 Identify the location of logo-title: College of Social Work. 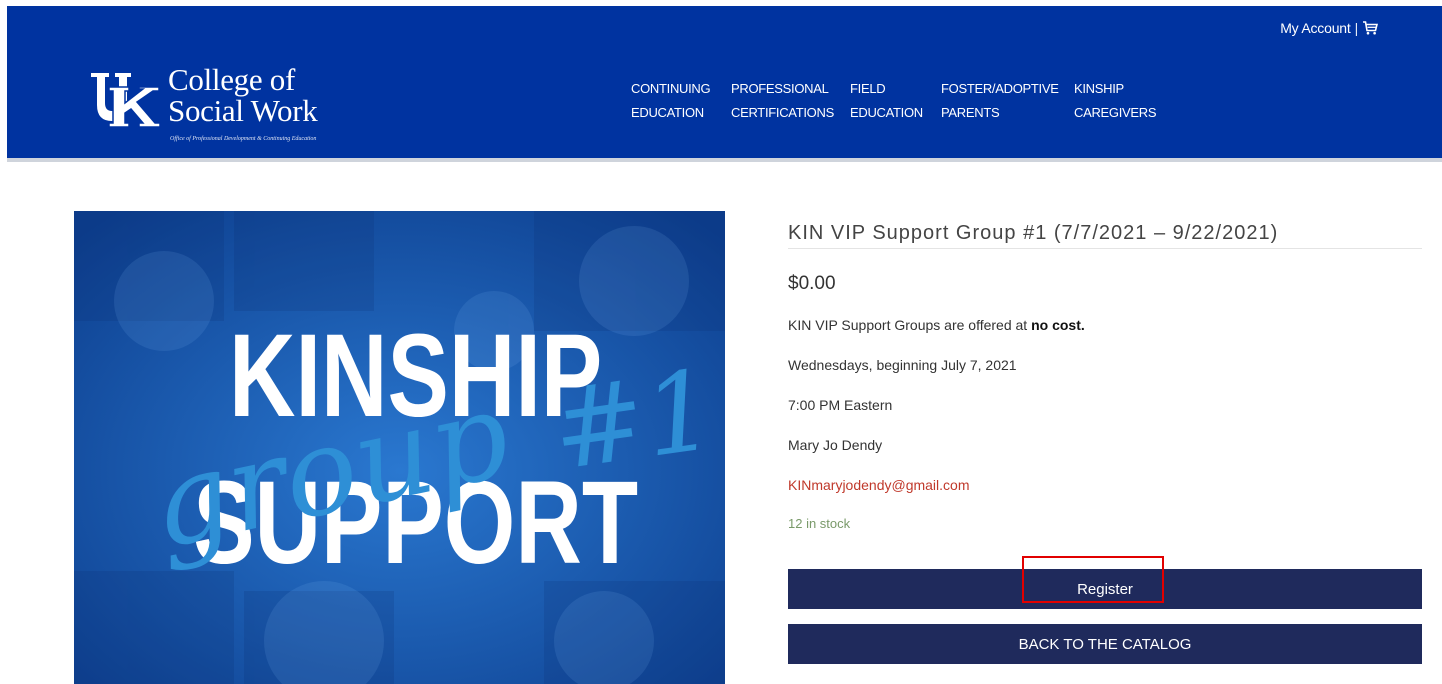
(243, 95).